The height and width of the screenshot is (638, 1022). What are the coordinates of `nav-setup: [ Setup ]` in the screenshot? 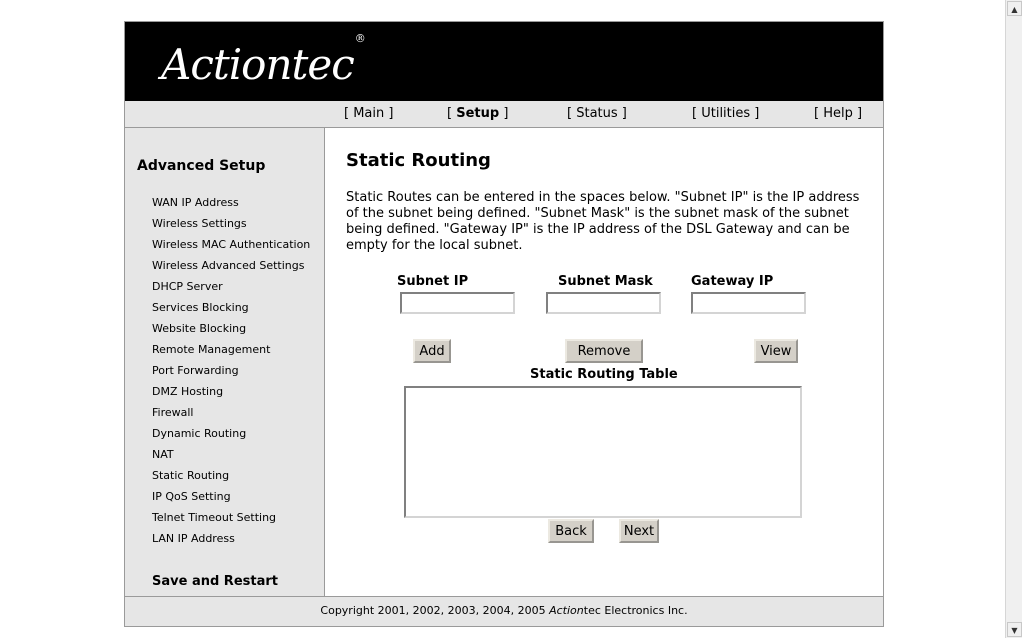 It's located at (477, 113).